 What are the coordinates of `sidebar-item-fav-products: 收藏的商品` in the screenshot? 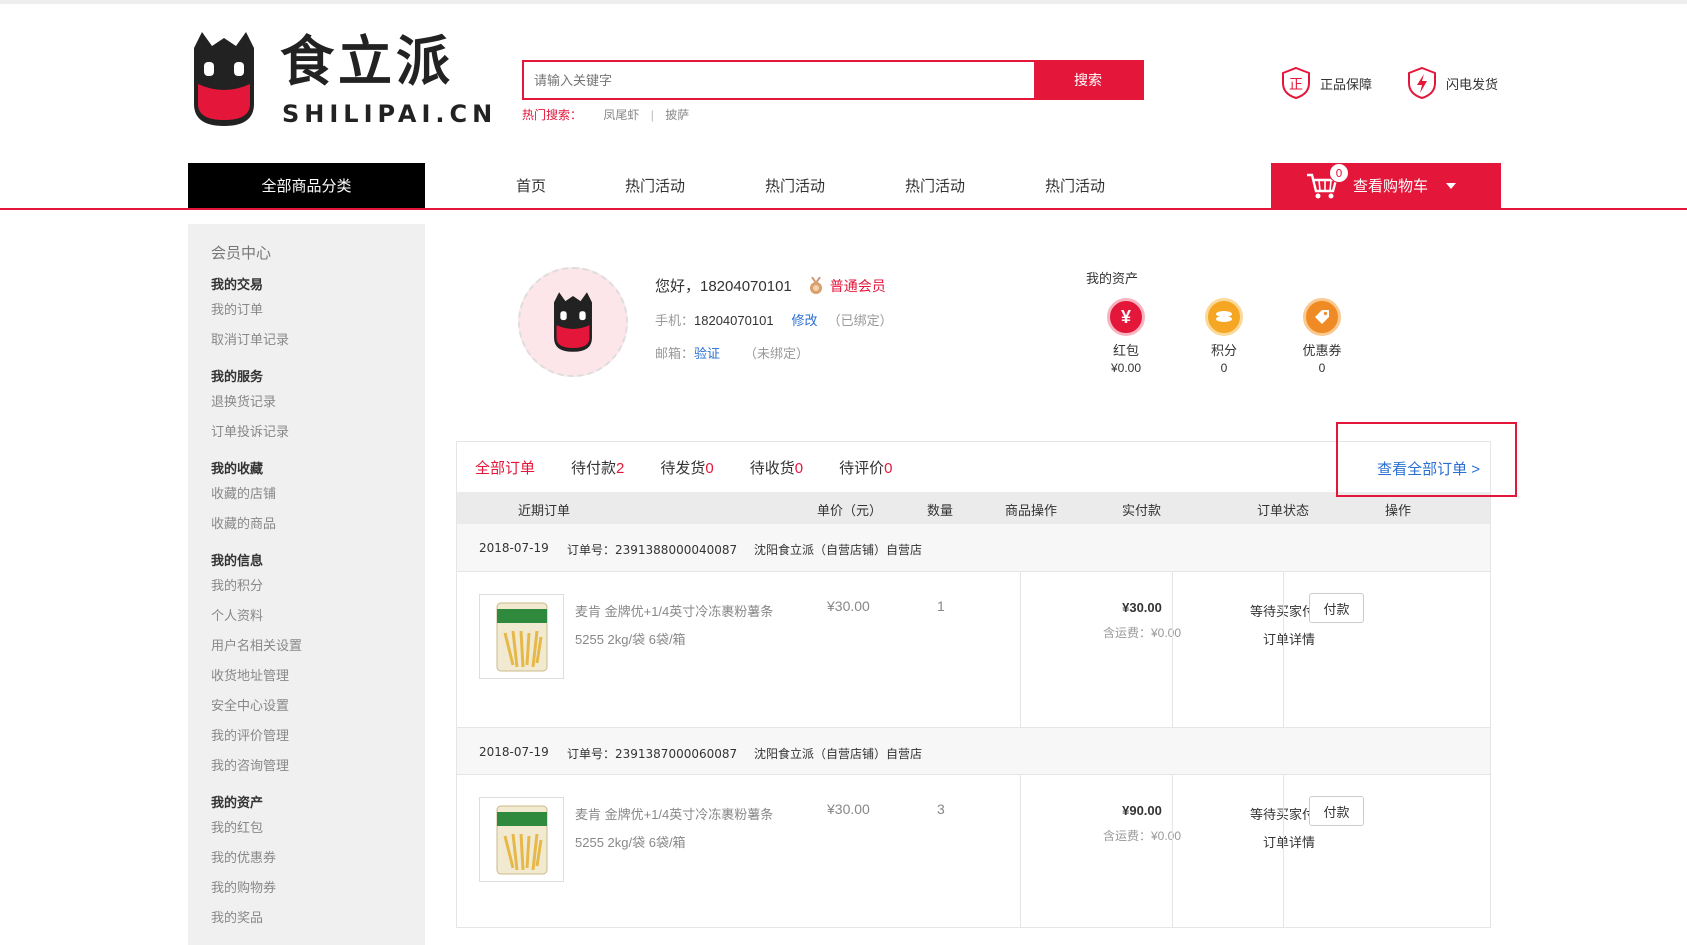 It's located at (318, 524).